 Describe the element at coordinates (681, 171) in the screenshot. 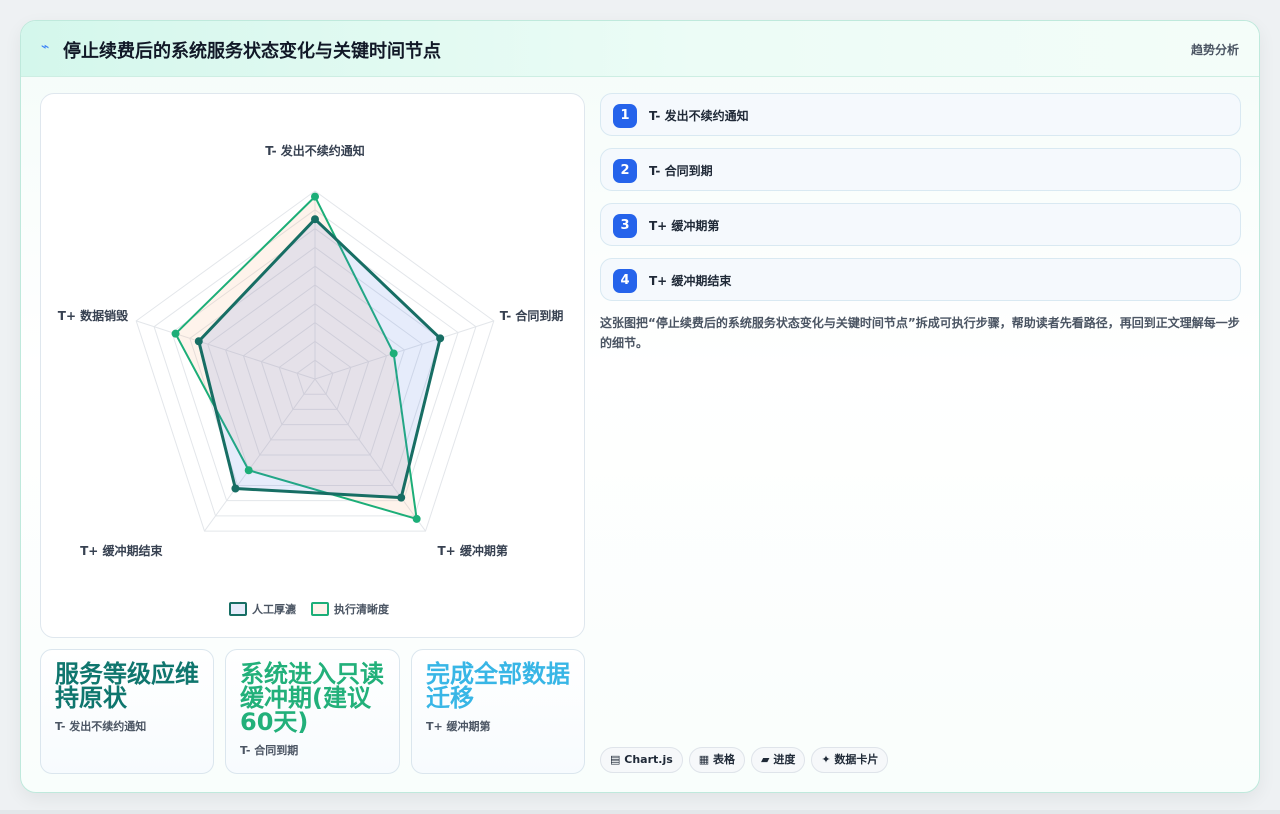

I see `step-label: T- 合同到期` at that location.